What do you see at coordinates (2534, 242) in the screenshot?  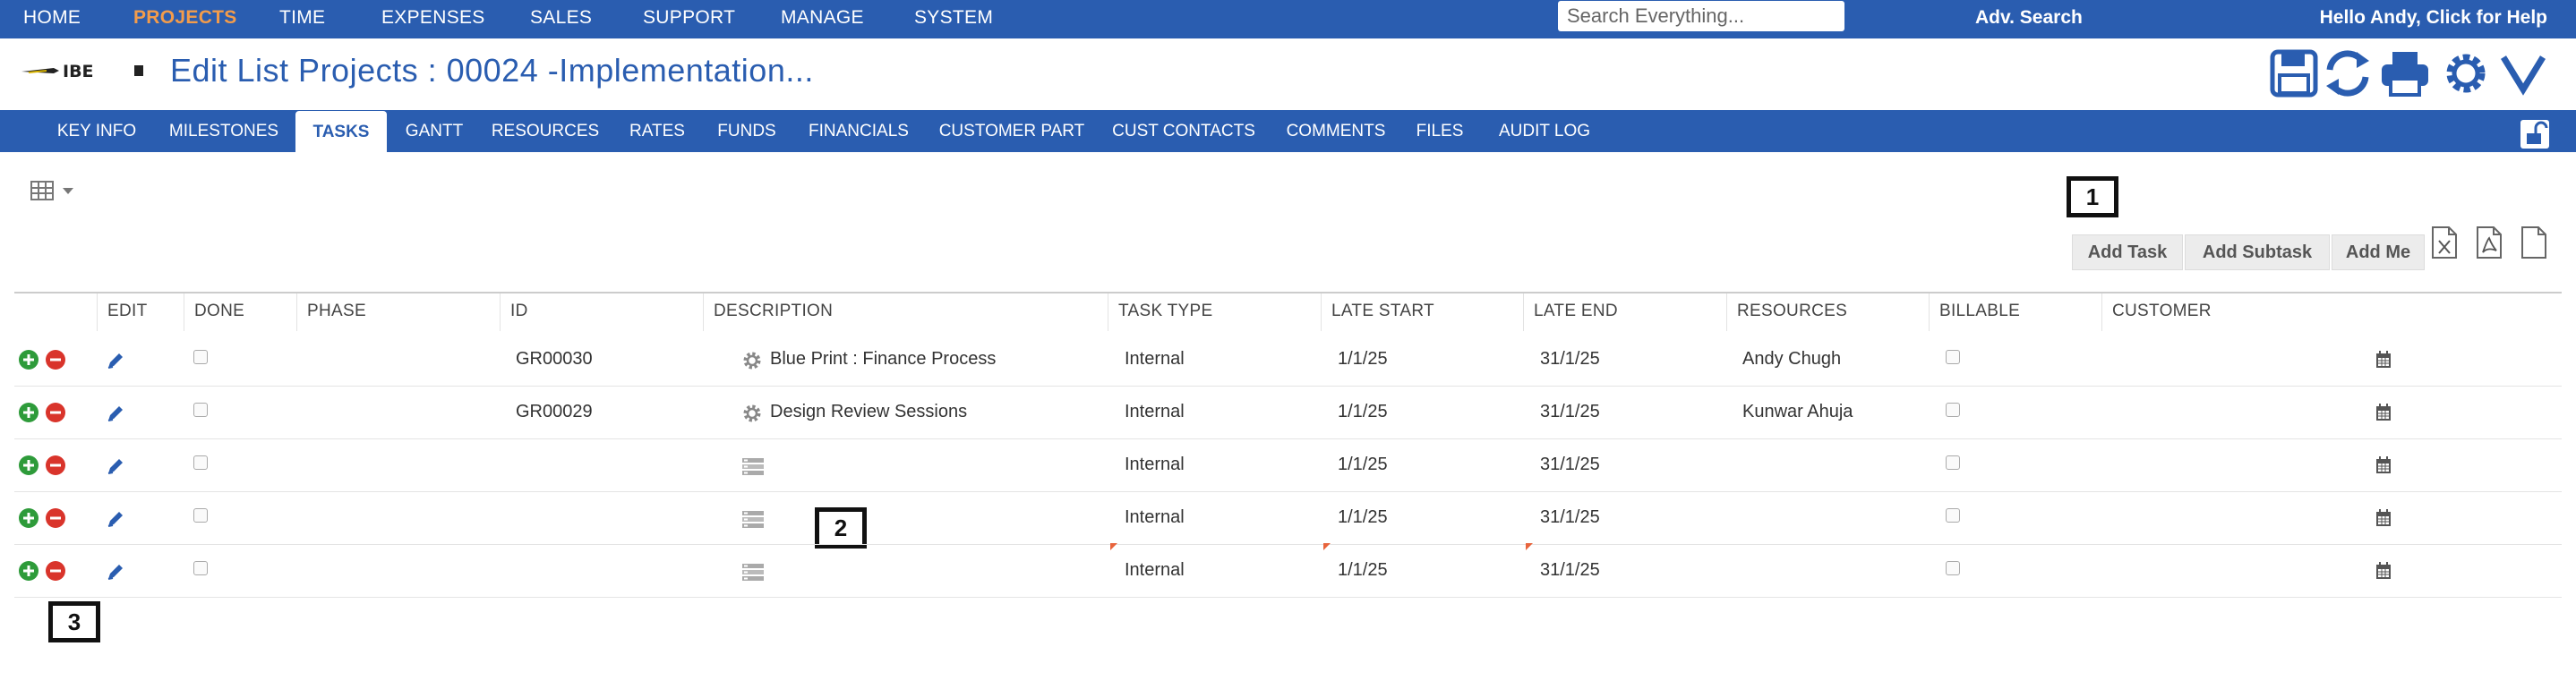 I see `document-export-icon` at bounding box center [2534, 242].